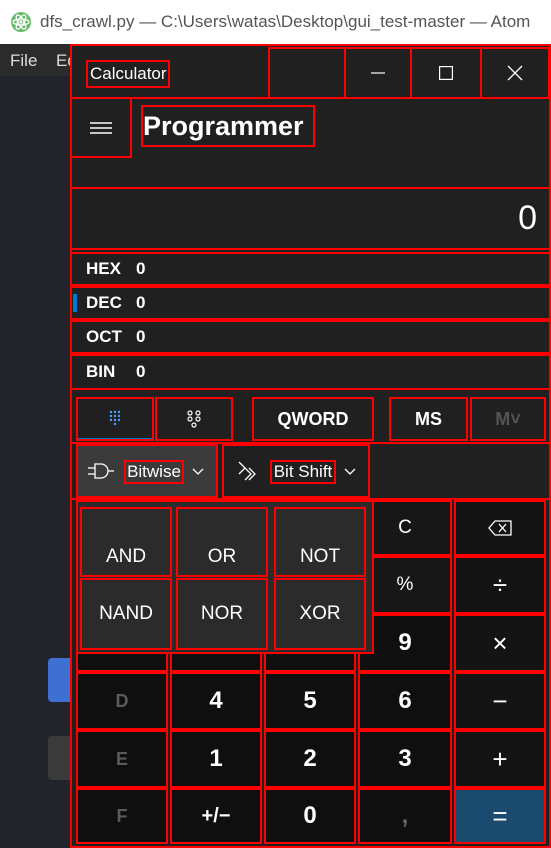 Image resolution: width=551 pixels, height=848 pixels. I want to click on bitwise-label: Bitwise, so click(154, 472).